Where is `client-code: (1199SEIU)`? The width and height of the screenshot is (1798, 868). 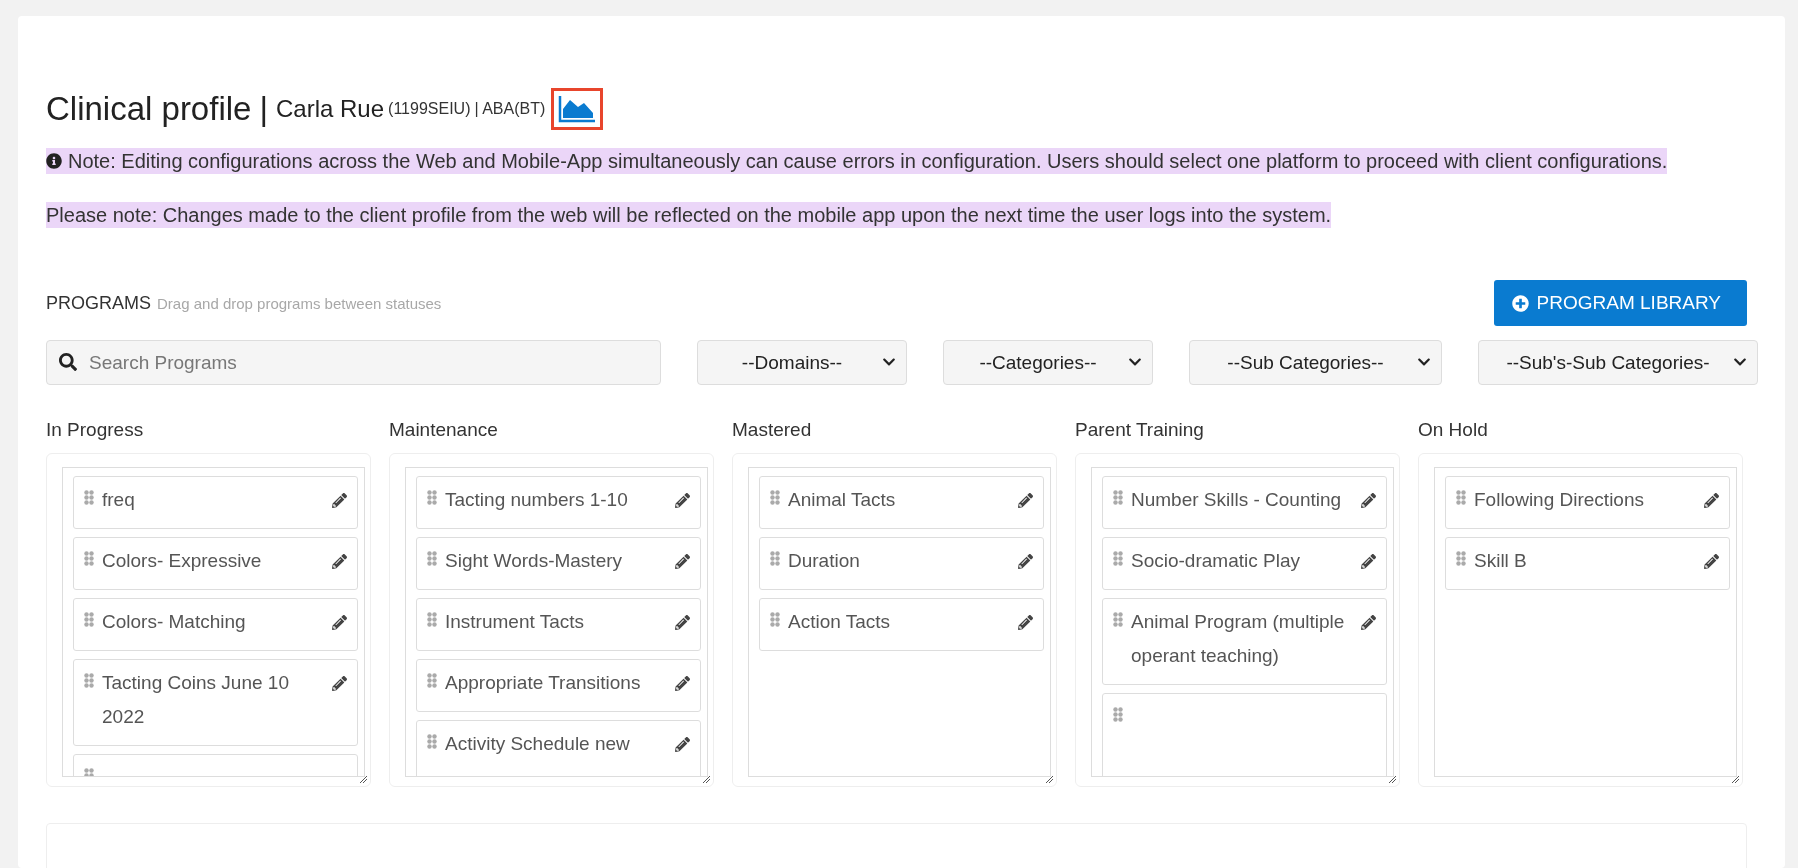 client-code: (1199SEIU) is located at coordinates (429, 109).